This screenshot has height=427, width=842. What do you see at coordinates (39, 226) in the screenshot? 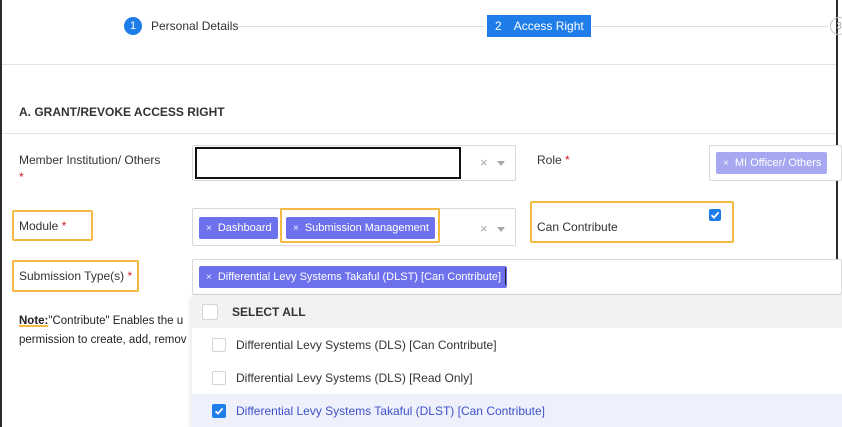
I see `module-label-text: Module` at bounding box center [39, 226].